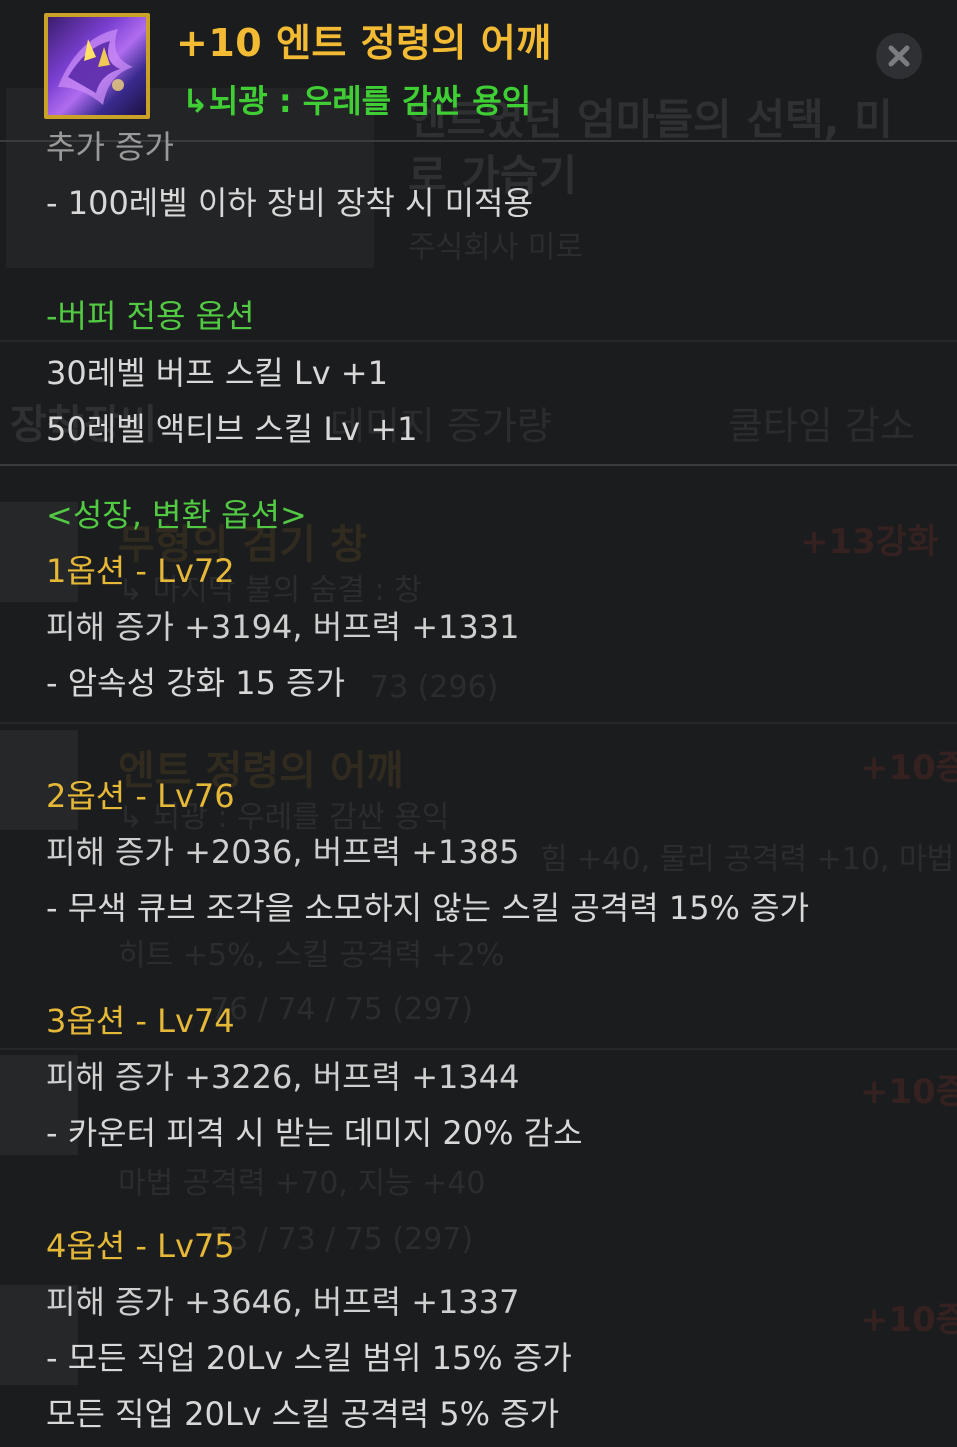 Image resolution: width=957 pixels, height=1447 pixels. I want to click on option-2-effect: - 무색 큐브 조각을 소모하지 않는 스킬 공격력 15% 증가, so click(428, 908).